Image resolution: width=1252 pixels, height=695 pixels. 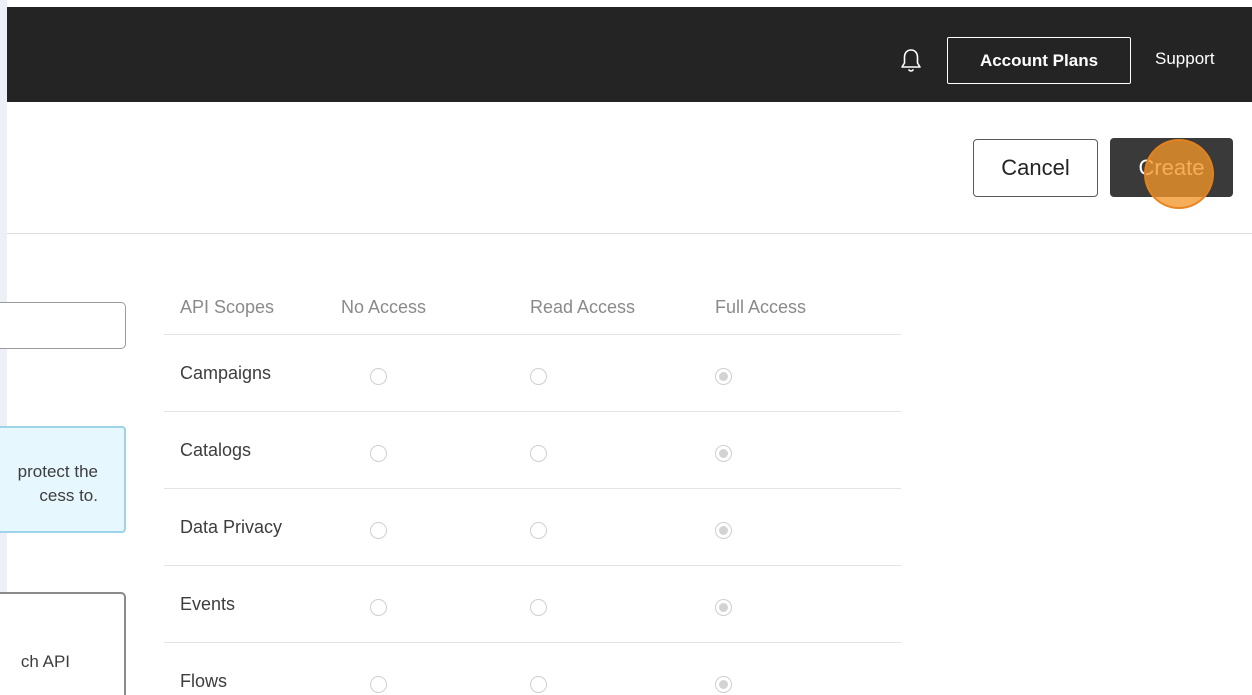 I want to click on column-header-full-access: Full Access, so click(x=761, y=307).